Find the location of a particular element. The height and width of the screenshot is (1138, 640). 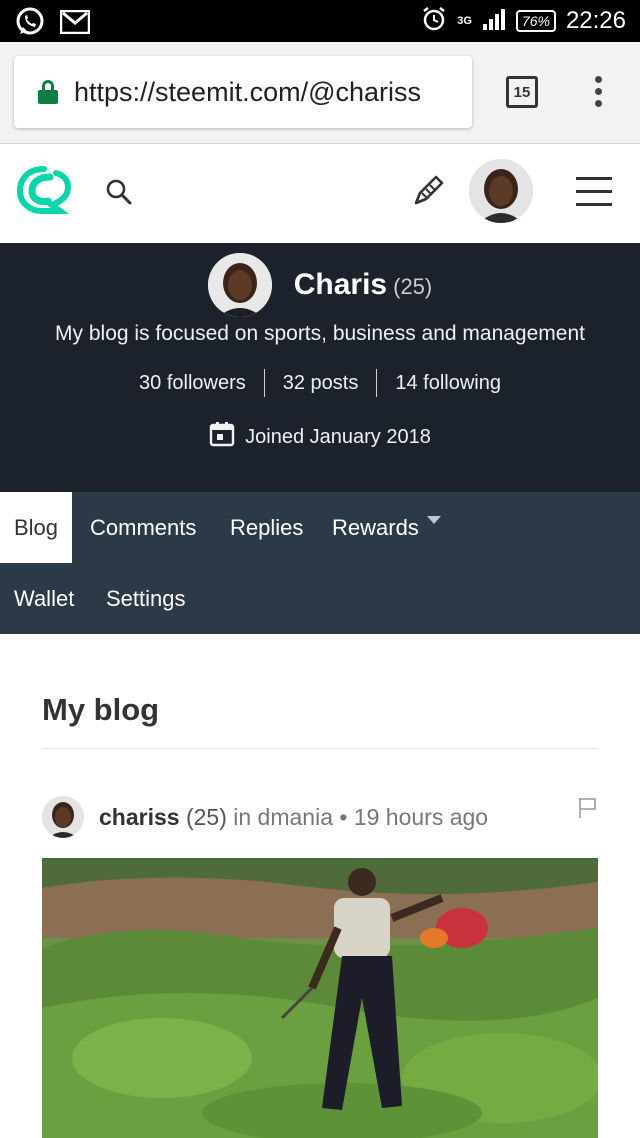

profile-stats: 30 followers 32 posts 14 following is located at coordinates (320, 383).